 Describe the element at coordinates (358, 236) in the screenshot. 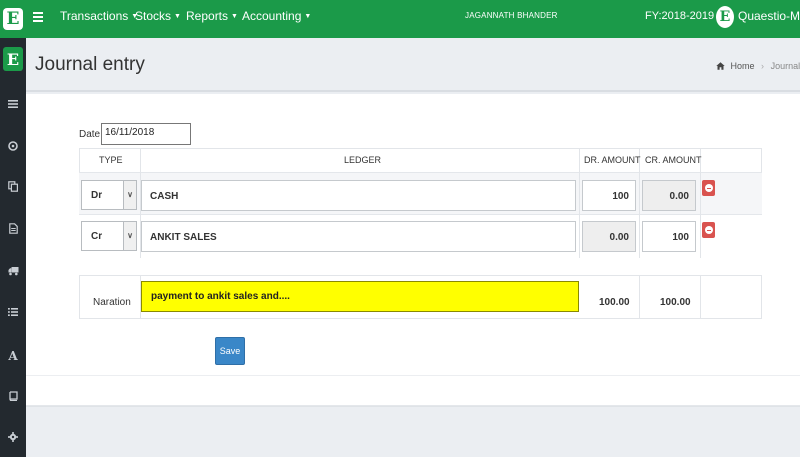

I see `ledger-input: ANKIT SALES` at that location.